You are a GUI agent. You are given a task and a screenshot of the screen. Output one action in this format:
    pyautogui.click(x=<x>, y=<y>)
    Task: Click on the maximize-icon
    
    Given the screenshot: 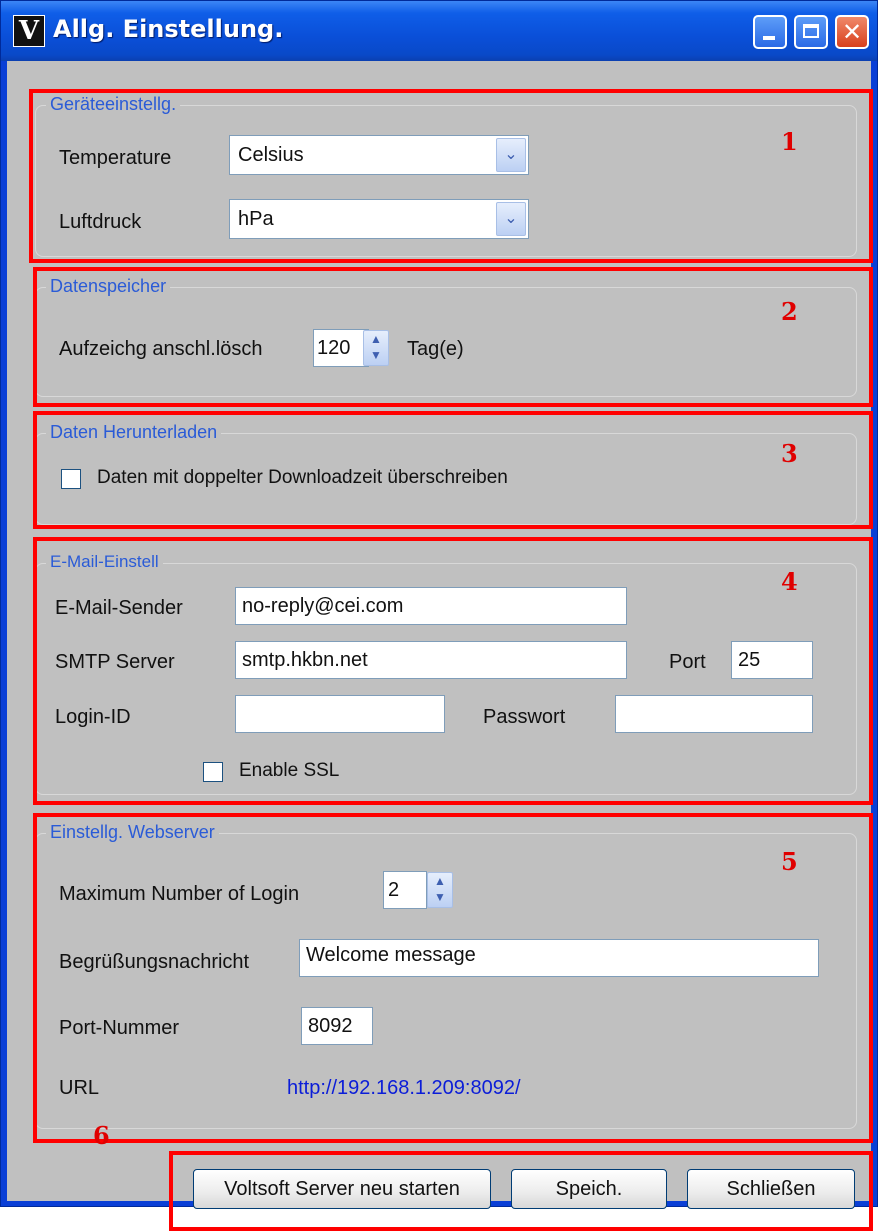 What is the action you would take?
    pyautogui.click(x=811, y=31)
    